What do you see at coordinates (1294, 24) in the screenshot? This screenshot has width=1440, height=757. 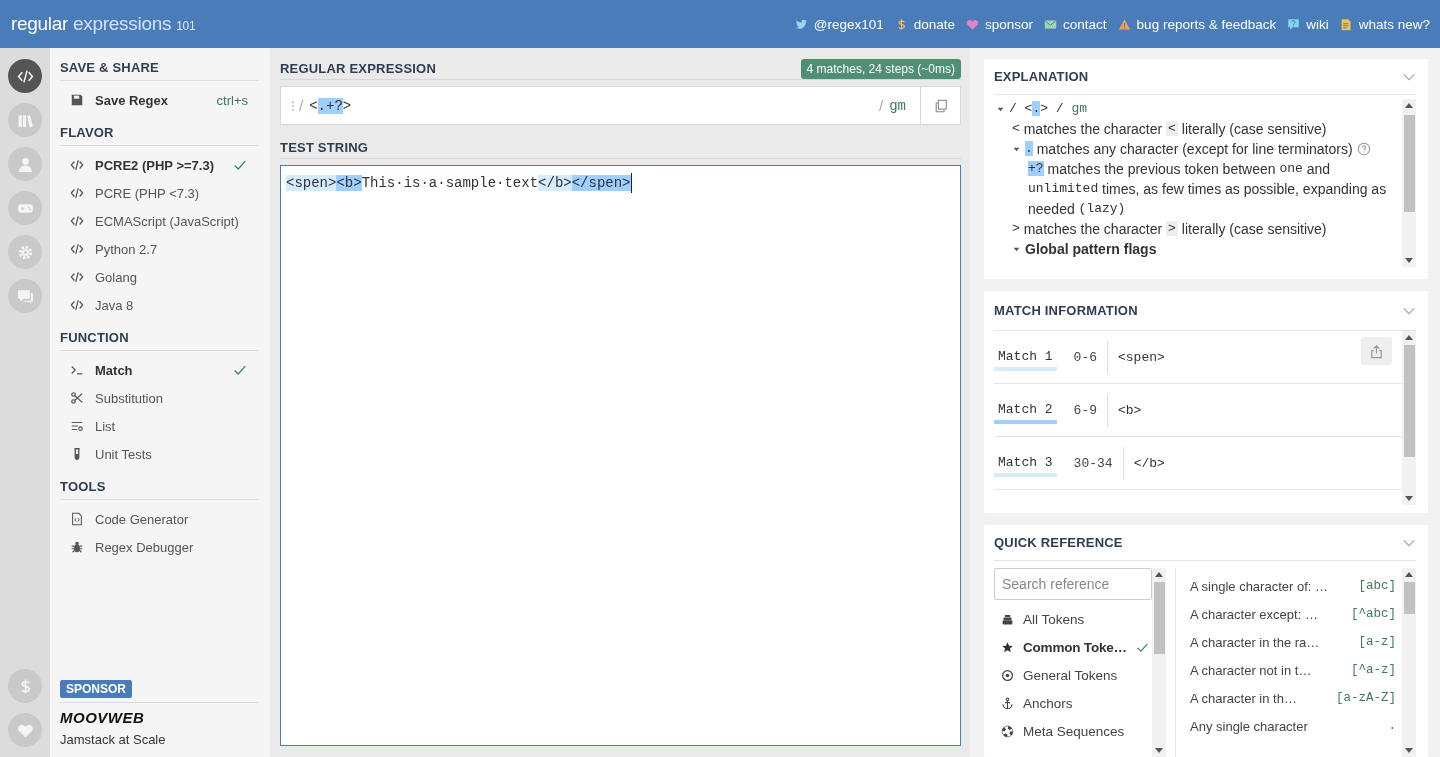 I see `speech-bubble-icon` at bounding box center [1294, 24].